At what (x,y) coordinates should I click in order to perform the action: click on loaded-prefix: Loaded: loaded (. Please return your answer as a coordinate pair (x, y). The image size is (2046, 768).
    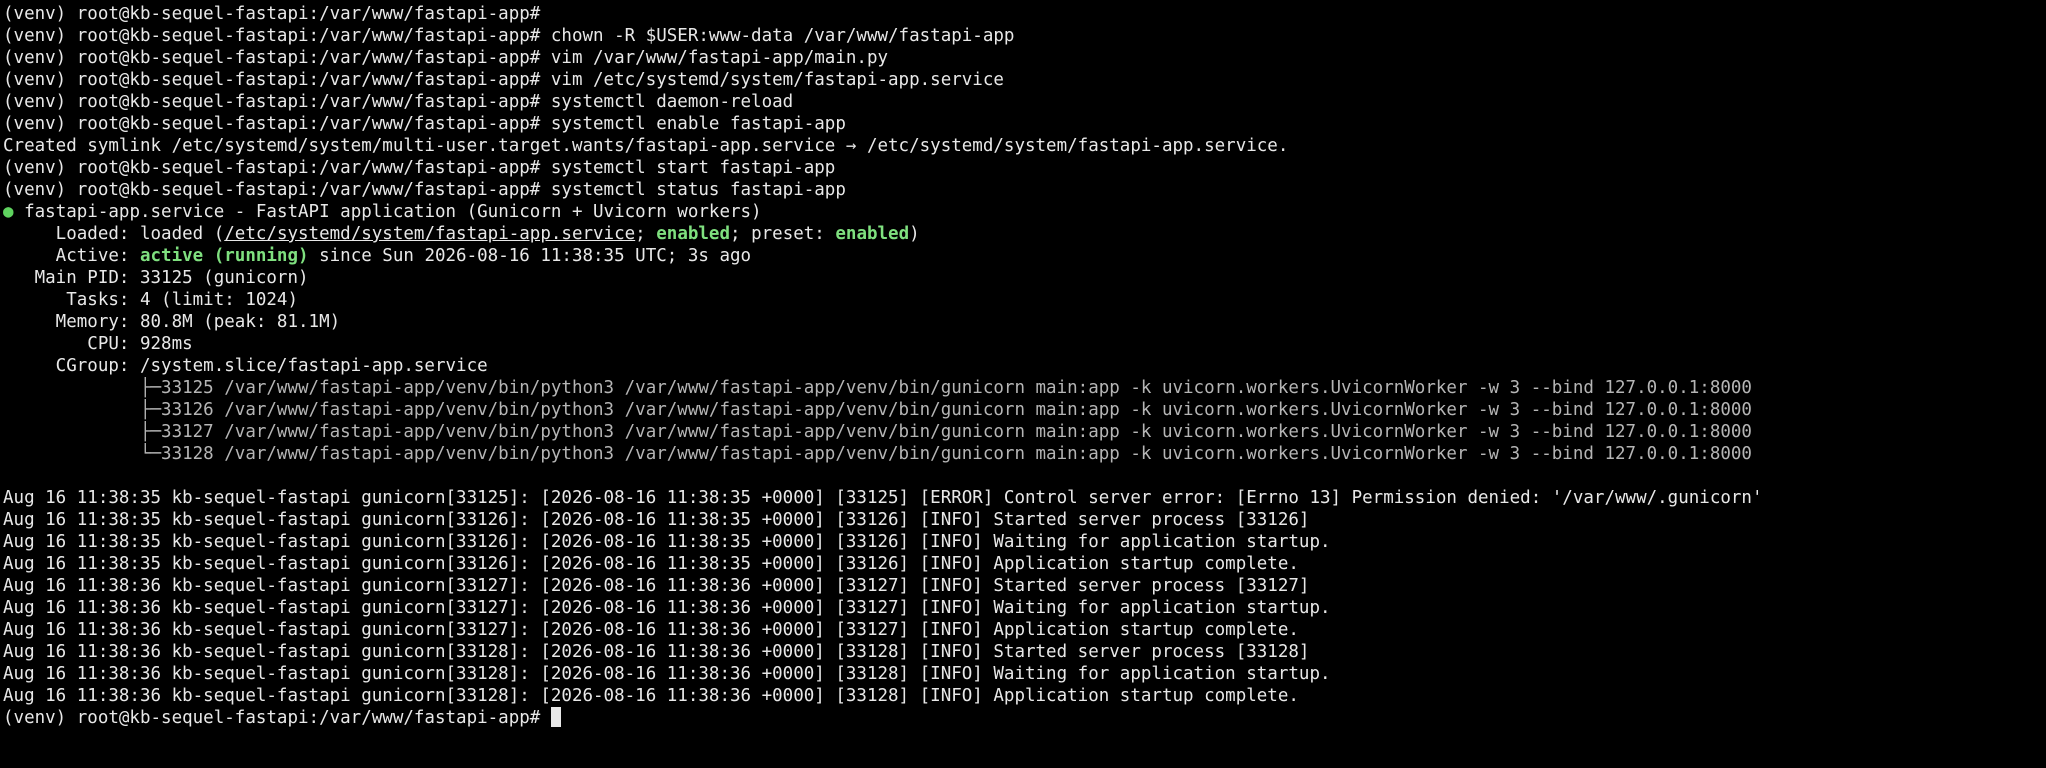
    Looking at the image, I should click on (114, 234).